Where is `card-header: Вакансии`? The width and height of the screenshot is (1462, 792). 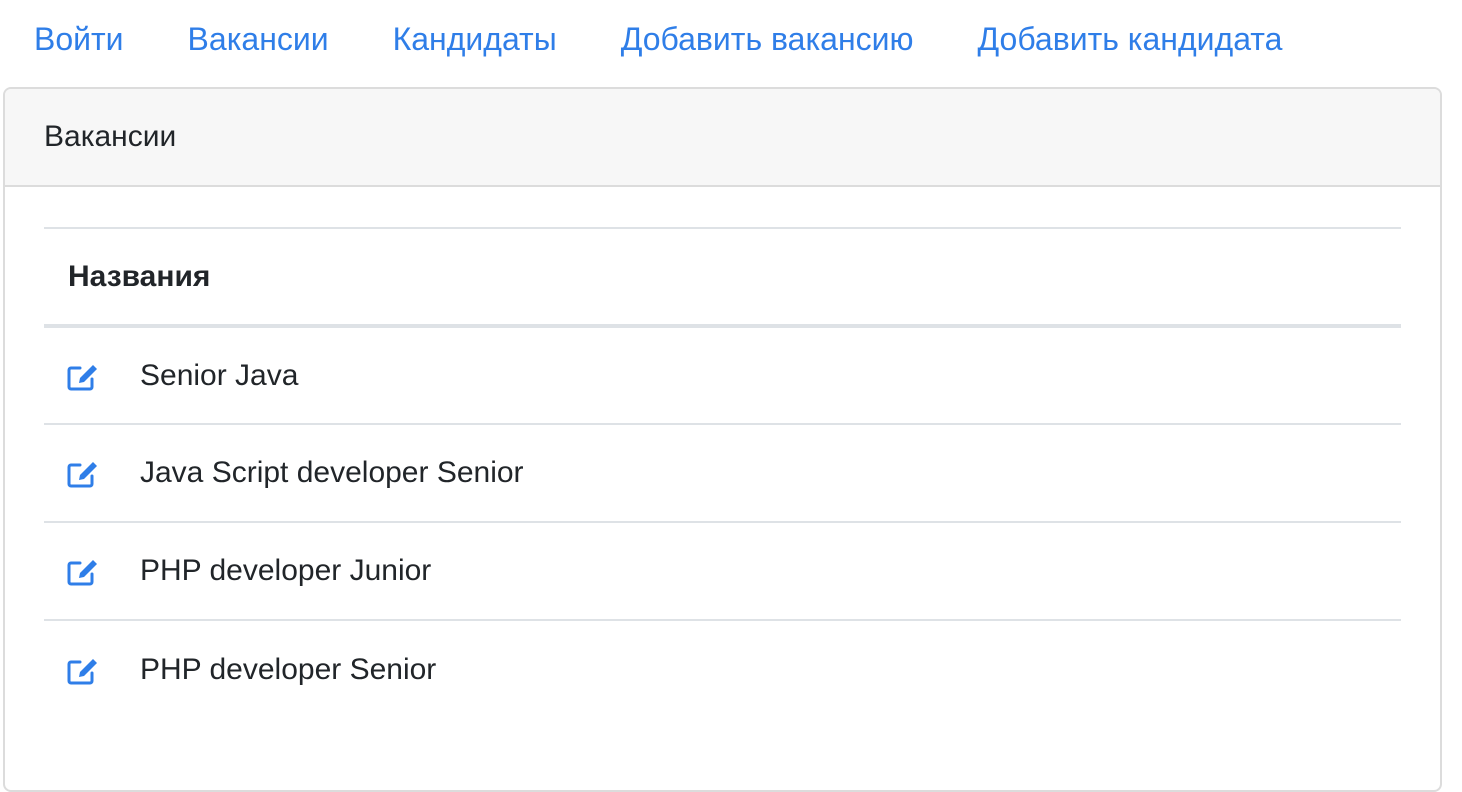 card-header: Вакансии is located at coordinates (722, 138).